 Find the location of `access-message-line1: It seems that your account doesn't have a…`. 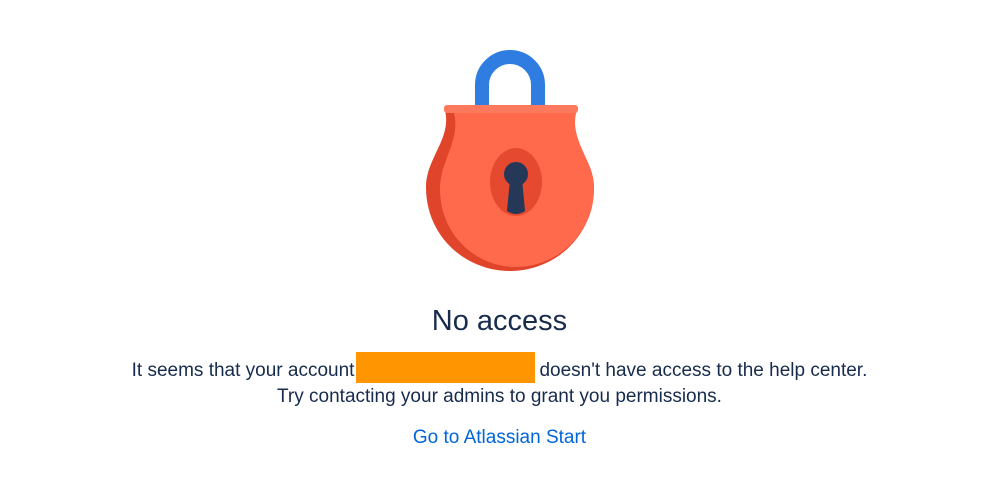

access-message-line1: It seems that your account doesn't have a… is located at coordinates (499, 368).